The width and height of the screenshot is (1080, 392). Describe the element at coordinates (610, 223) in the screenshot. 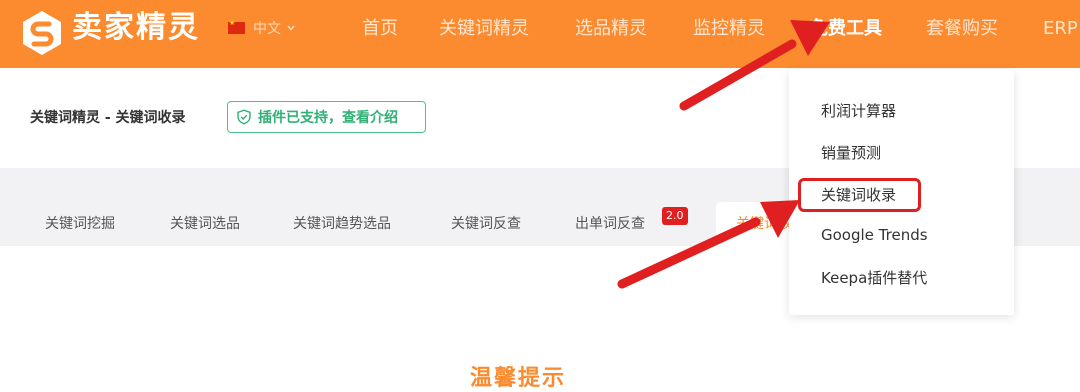

I see `tab-order-keyword-lookup: 出单词反查` at that location.